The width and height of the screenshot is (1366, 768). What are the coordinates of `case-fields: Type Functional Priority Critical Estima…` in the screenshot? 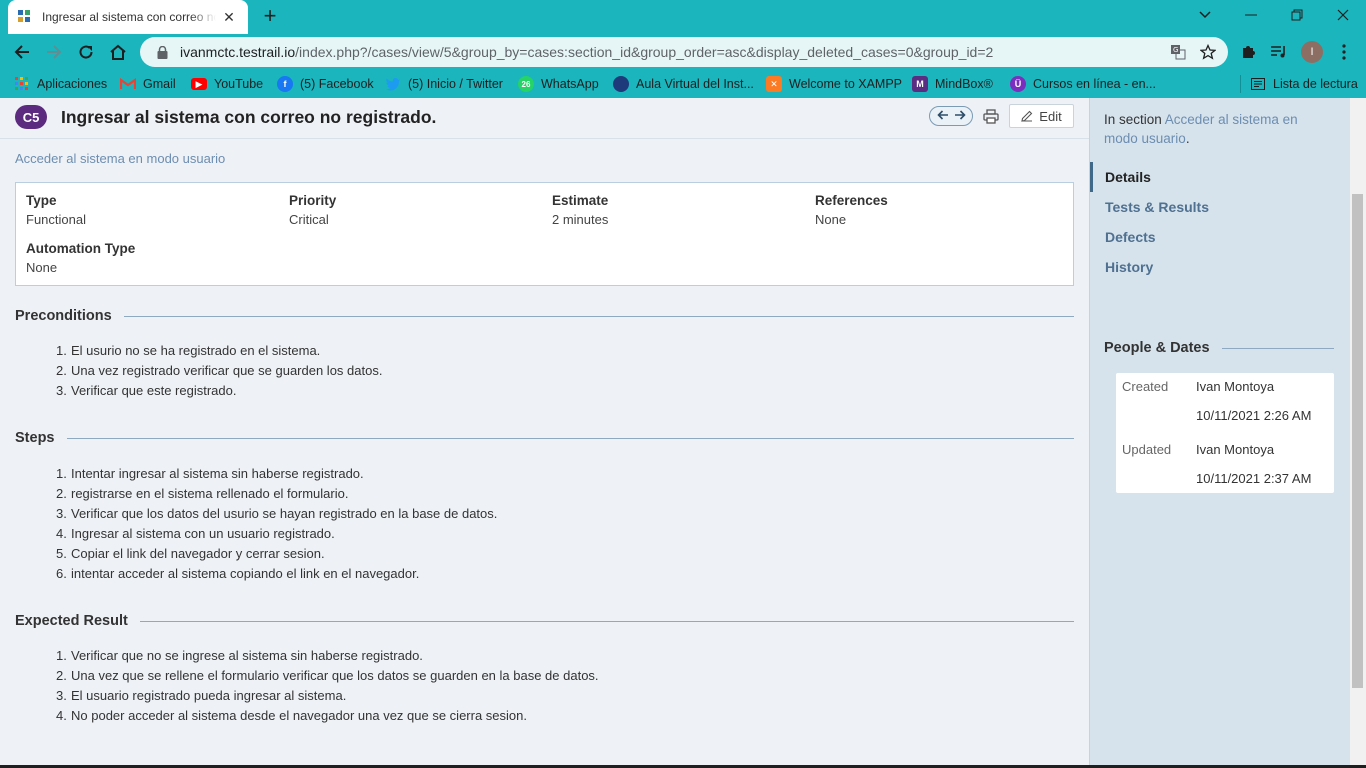 It's located at (544, 234).